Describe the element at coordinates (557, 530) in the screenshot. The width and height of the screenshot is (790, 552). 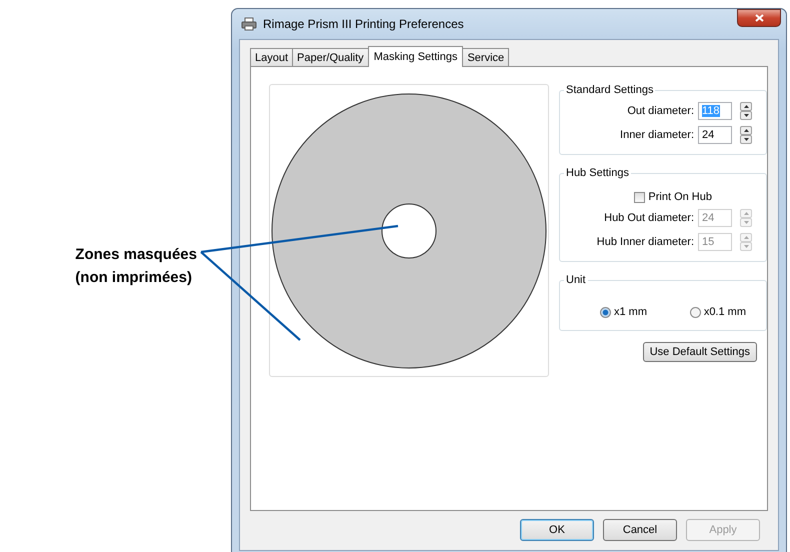
I see `dialog-button: OK` at that location.